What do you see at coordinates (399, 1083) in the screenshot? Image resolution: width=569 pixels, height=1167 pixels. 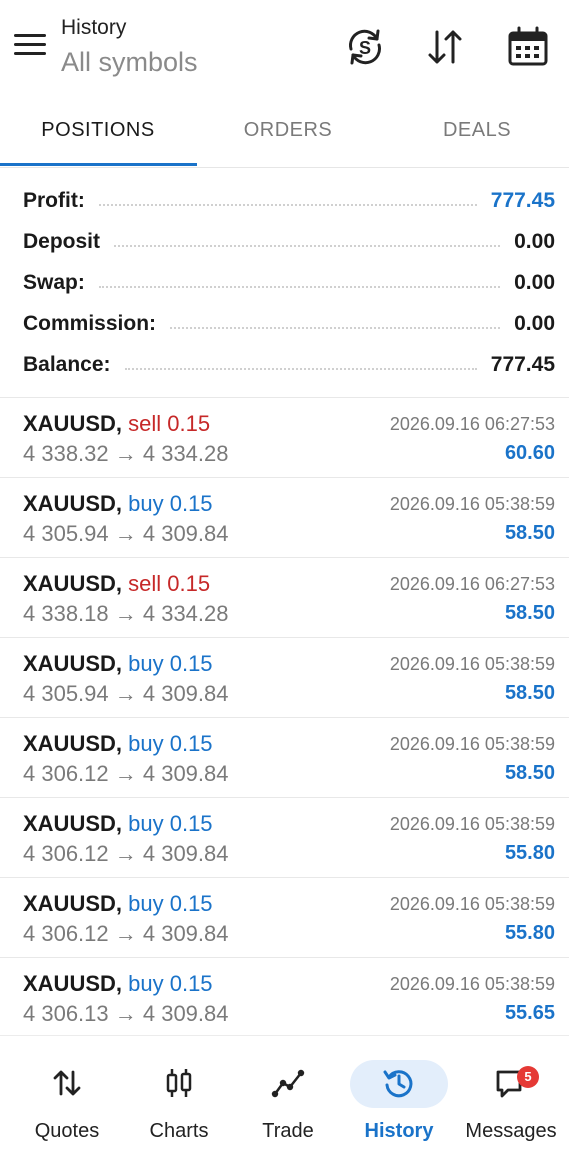 I see `history-clock-icon` at bounding box center [399, 1083].